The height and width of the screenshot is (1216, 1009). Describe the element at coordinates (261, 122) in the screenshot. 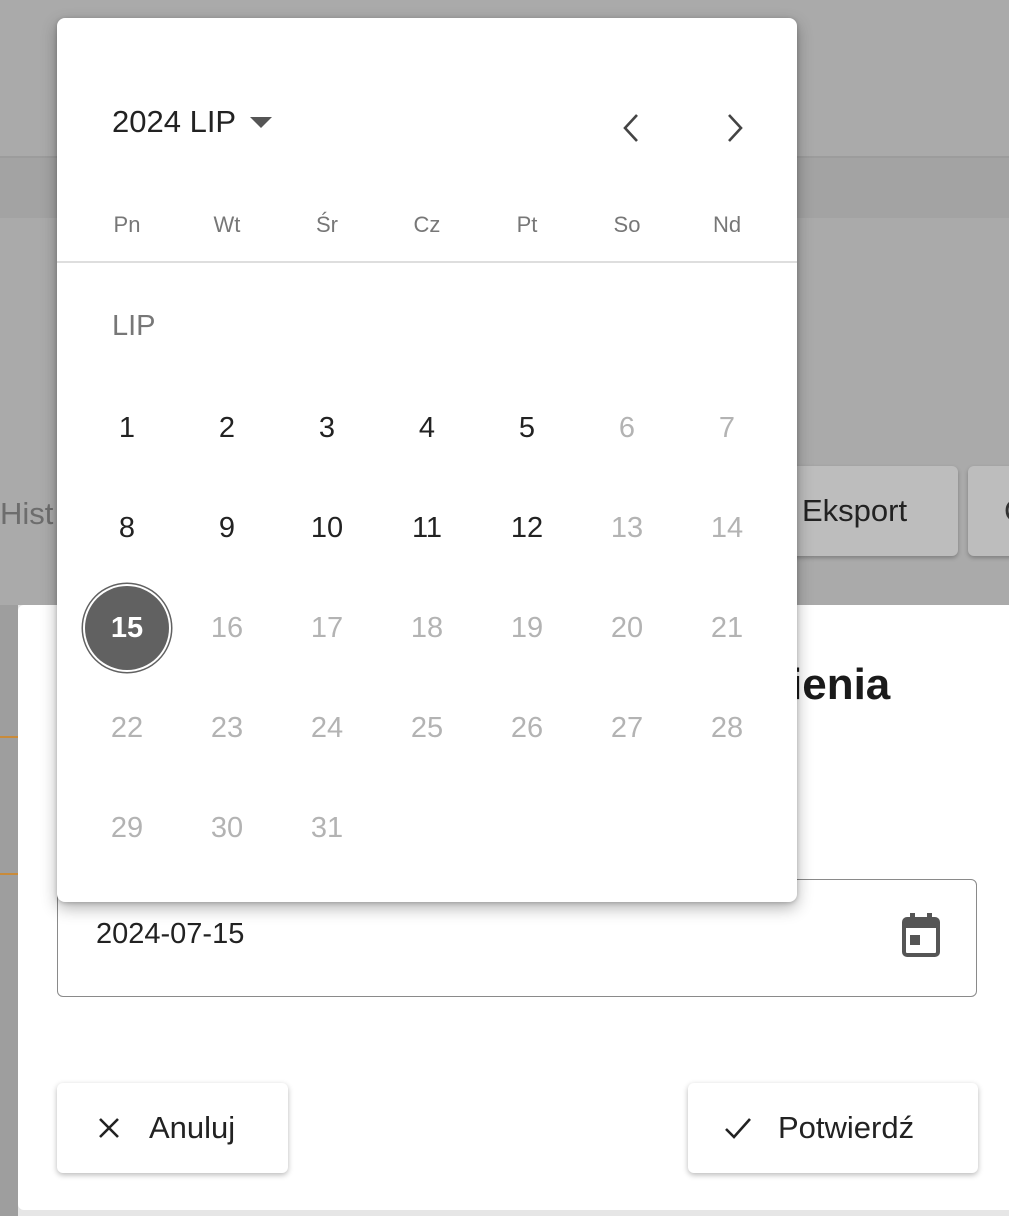

I see `caret-down-icon` at that location.